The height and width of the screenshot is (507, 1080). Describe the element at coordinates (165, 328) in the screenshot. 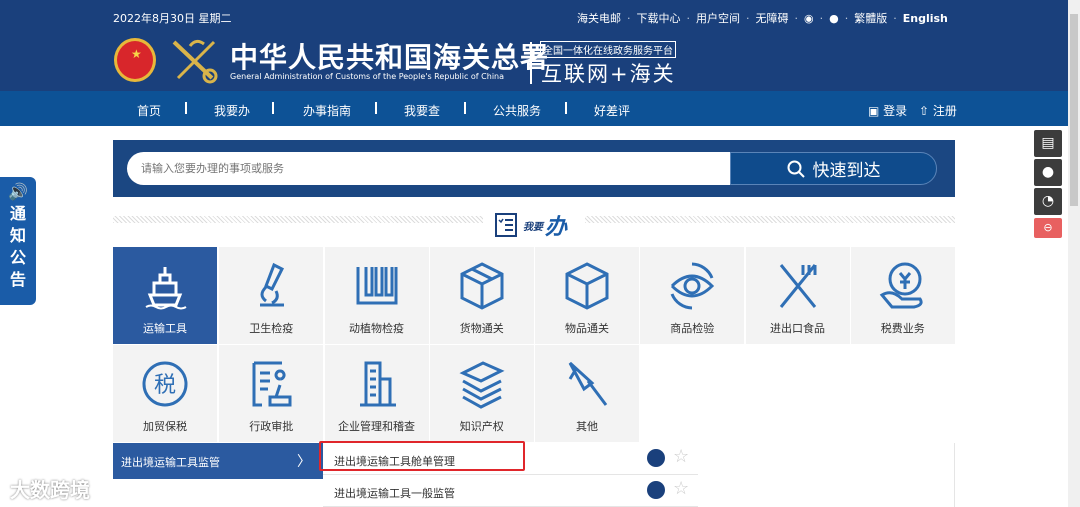

I see `service-tile-label: 运输工具` at that location.